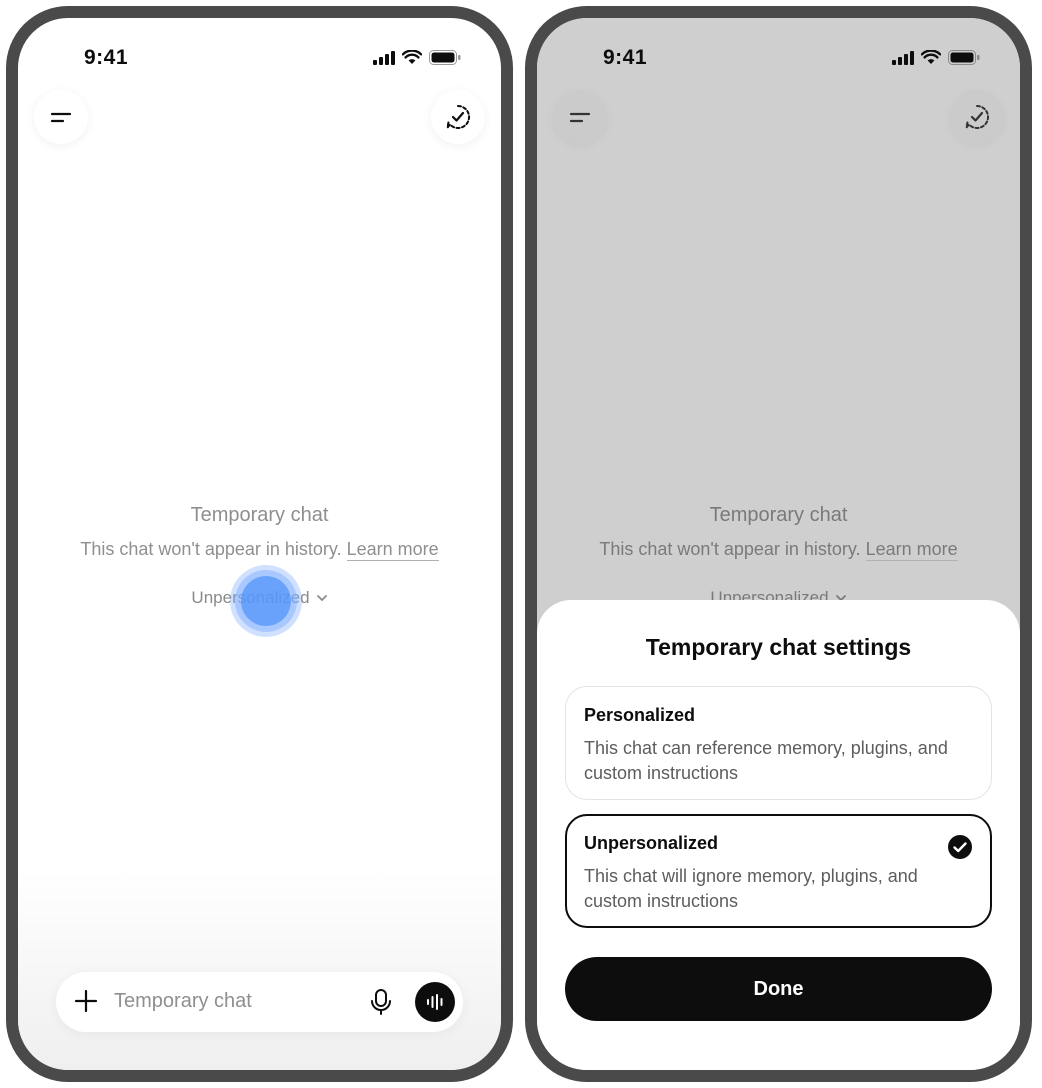 The height and width of the screenshot is (1088, 1042). I want to click on microphone-icon, so click(381, 1002).